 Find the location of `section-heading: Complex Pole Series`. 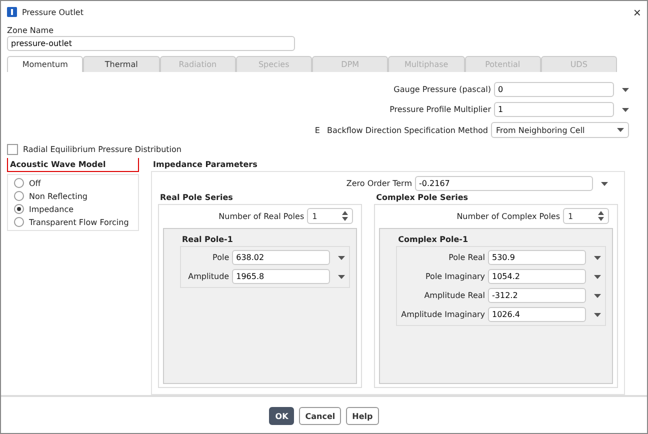

section-heading: Complex Pole Series is located at coordinates (422, 198).